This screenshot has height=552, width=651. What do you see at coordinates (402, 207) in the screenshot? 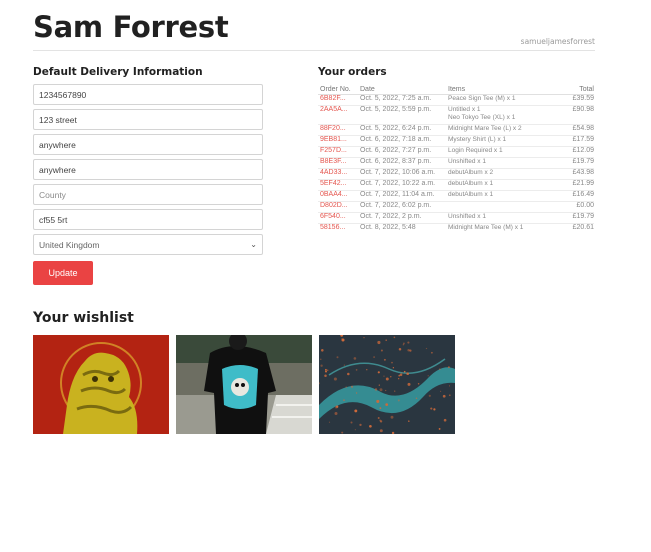
I see `order-date: Oct. 7, 2022, 6:02 p.m.` at bounding box center [402, 207].